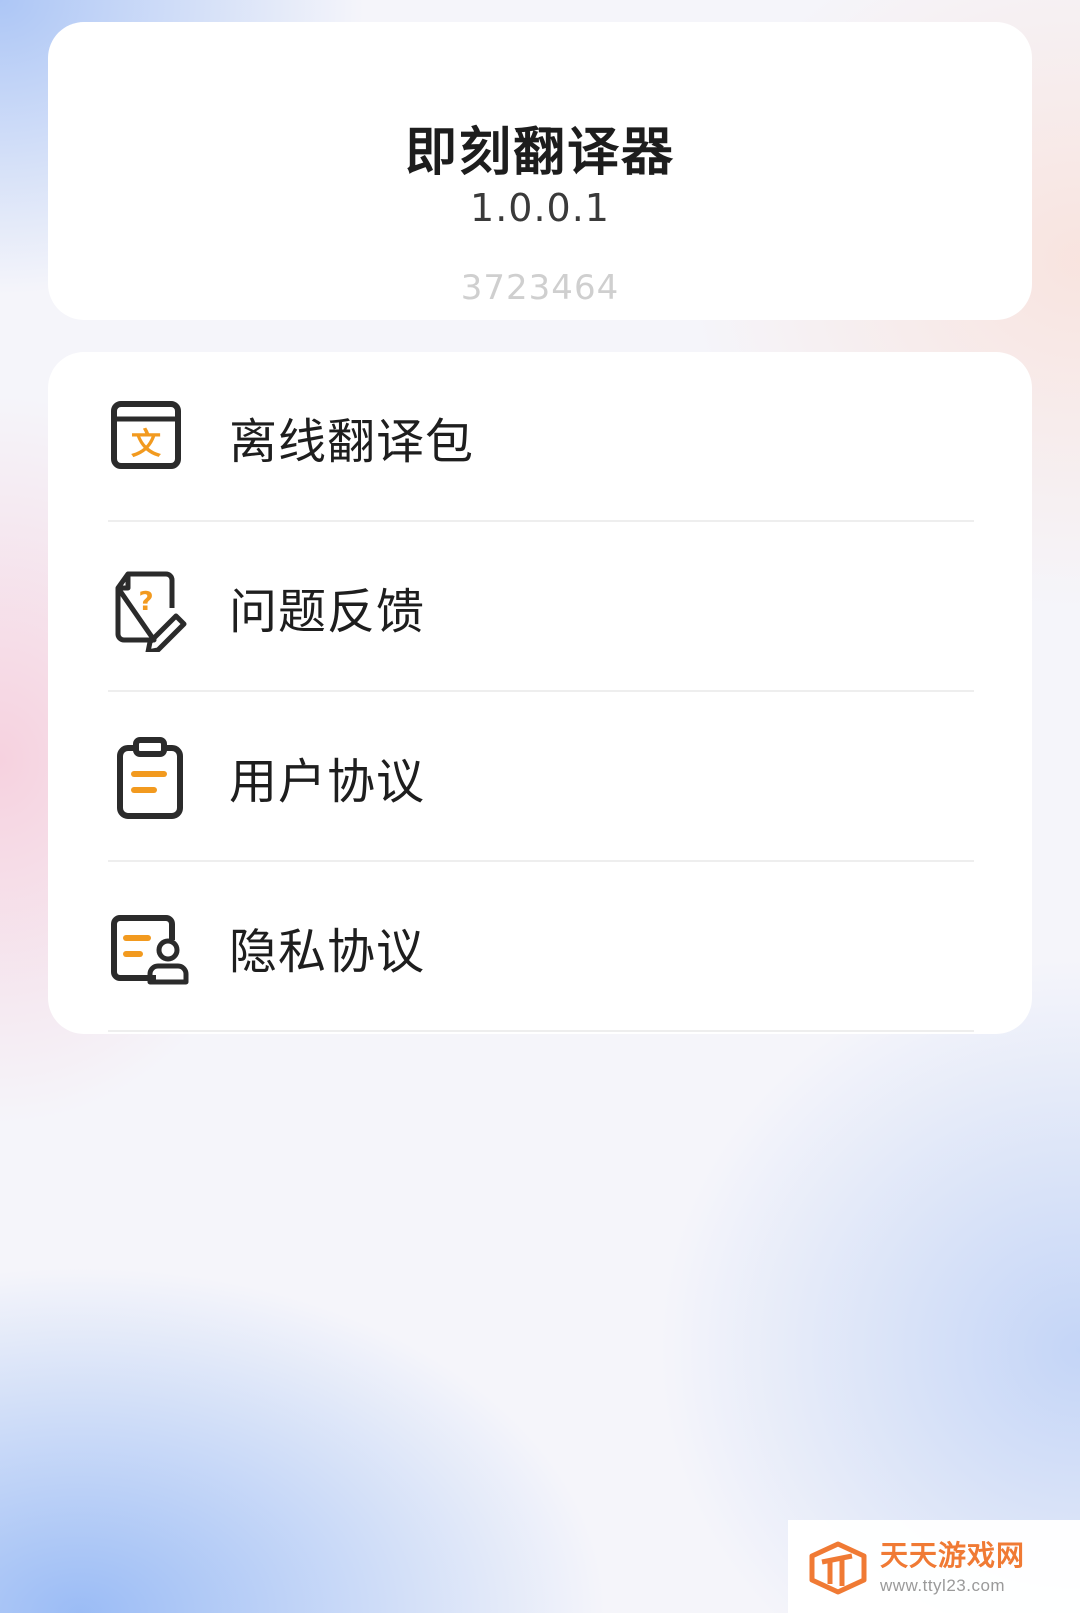 The height and width of the screenshot is (1613, 1080). Describe the element at coordinates (540, 777) in the screenshot. I see `menu-item-user-agreement: 用户协议` at that location.